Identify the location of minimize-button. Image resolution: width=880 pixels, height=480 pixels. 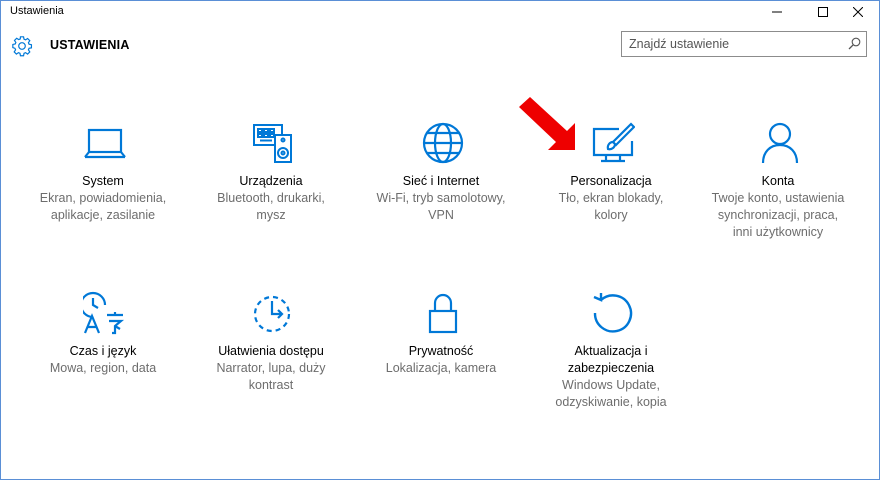
(777, 12).